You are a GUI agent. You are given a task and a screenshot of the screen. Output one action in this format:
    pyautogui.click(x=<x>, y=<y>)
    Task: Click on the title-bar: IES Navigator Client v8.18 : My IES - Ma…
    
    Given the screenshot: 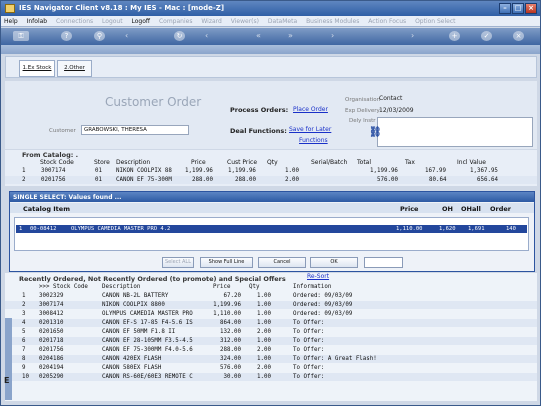 What is the action you would take?
    pyautogui.click(x=270, y=8)
    